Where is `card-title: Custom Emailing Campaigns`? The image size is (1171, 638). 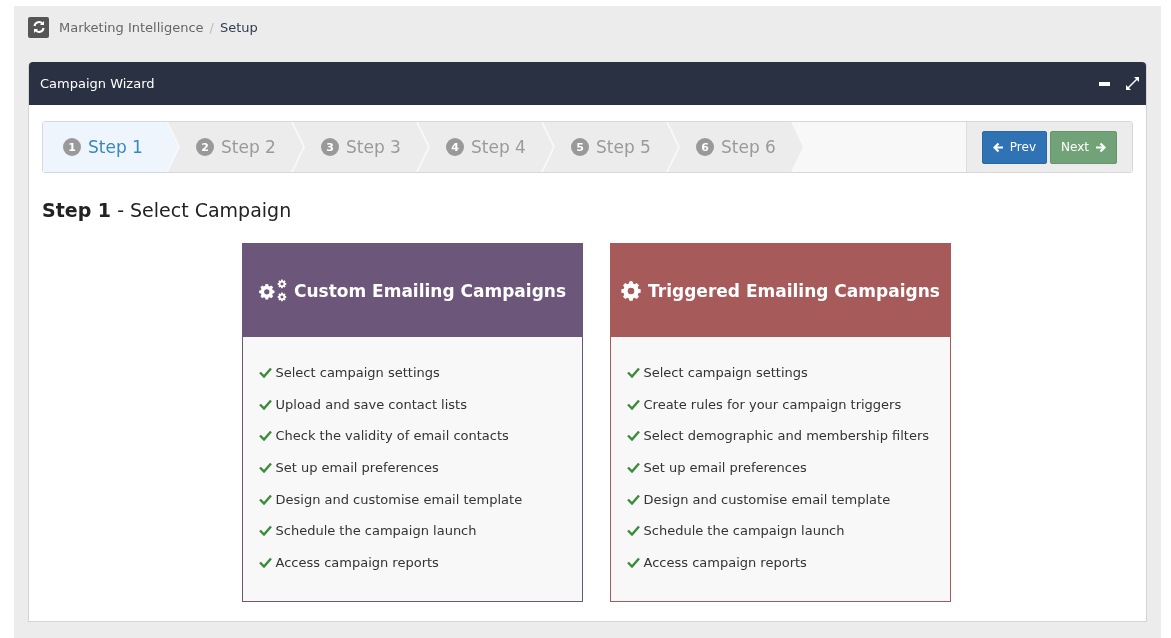 card-title: Custom Emailing Campaigns is located at coordinates (430, 290).